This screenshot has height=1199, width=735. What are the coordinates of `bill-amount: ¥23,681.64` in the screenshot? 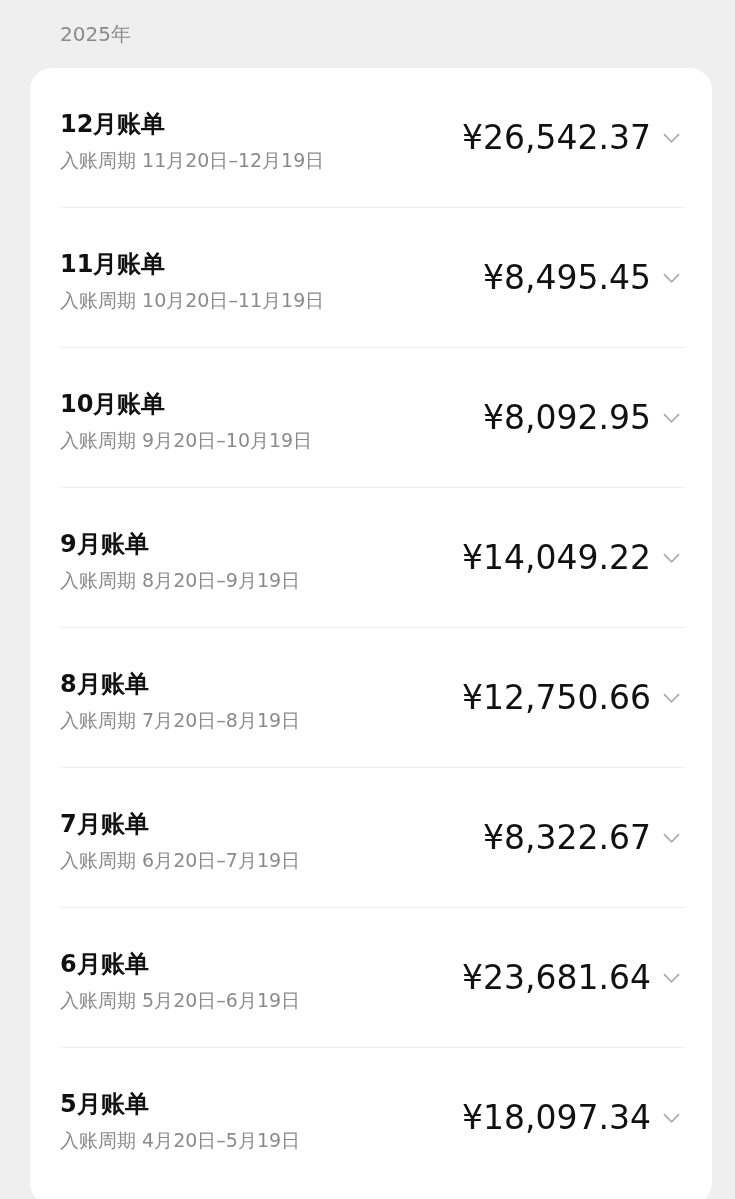 It's located at (556, 977).